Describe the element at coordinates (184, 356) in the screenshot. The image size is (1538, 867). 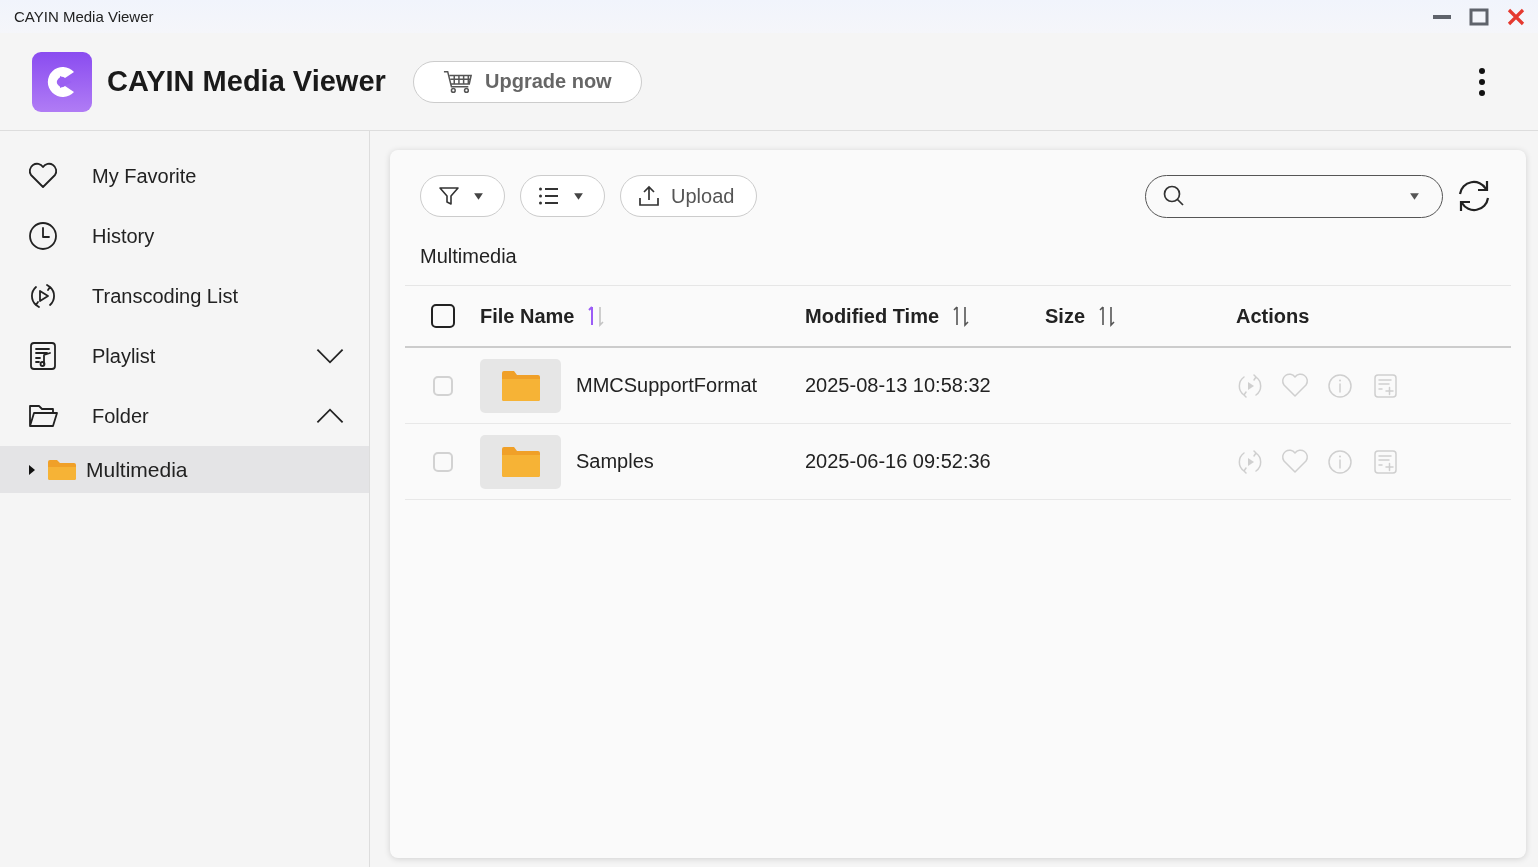
I see `sidebar-item: Playlist` at that location.